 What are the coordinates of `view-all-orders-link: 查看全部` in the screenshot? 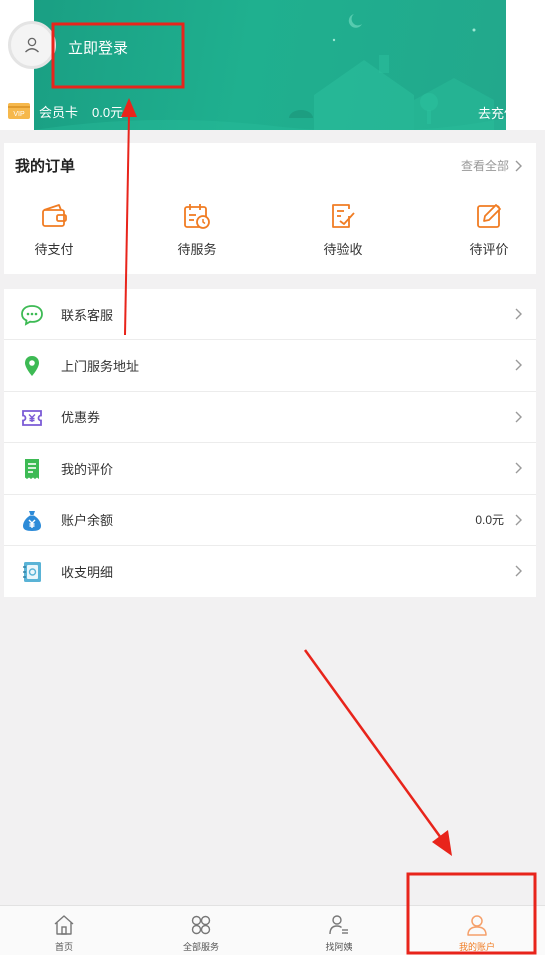 It's located at (491, 165).